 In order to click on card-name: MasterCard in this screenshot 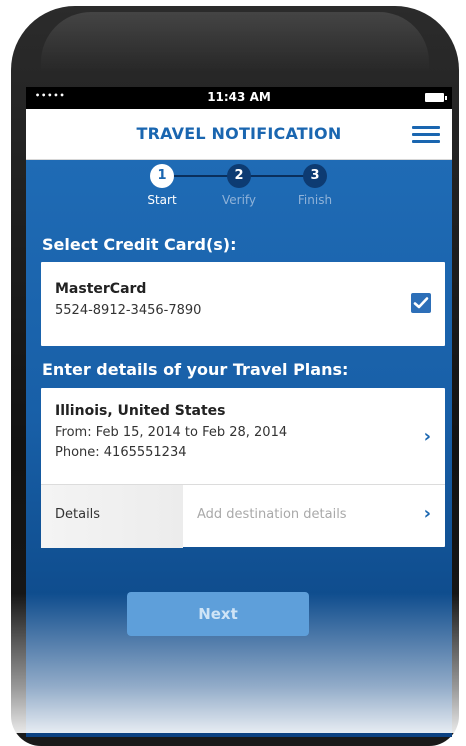, I will do `click(101, 289)`.